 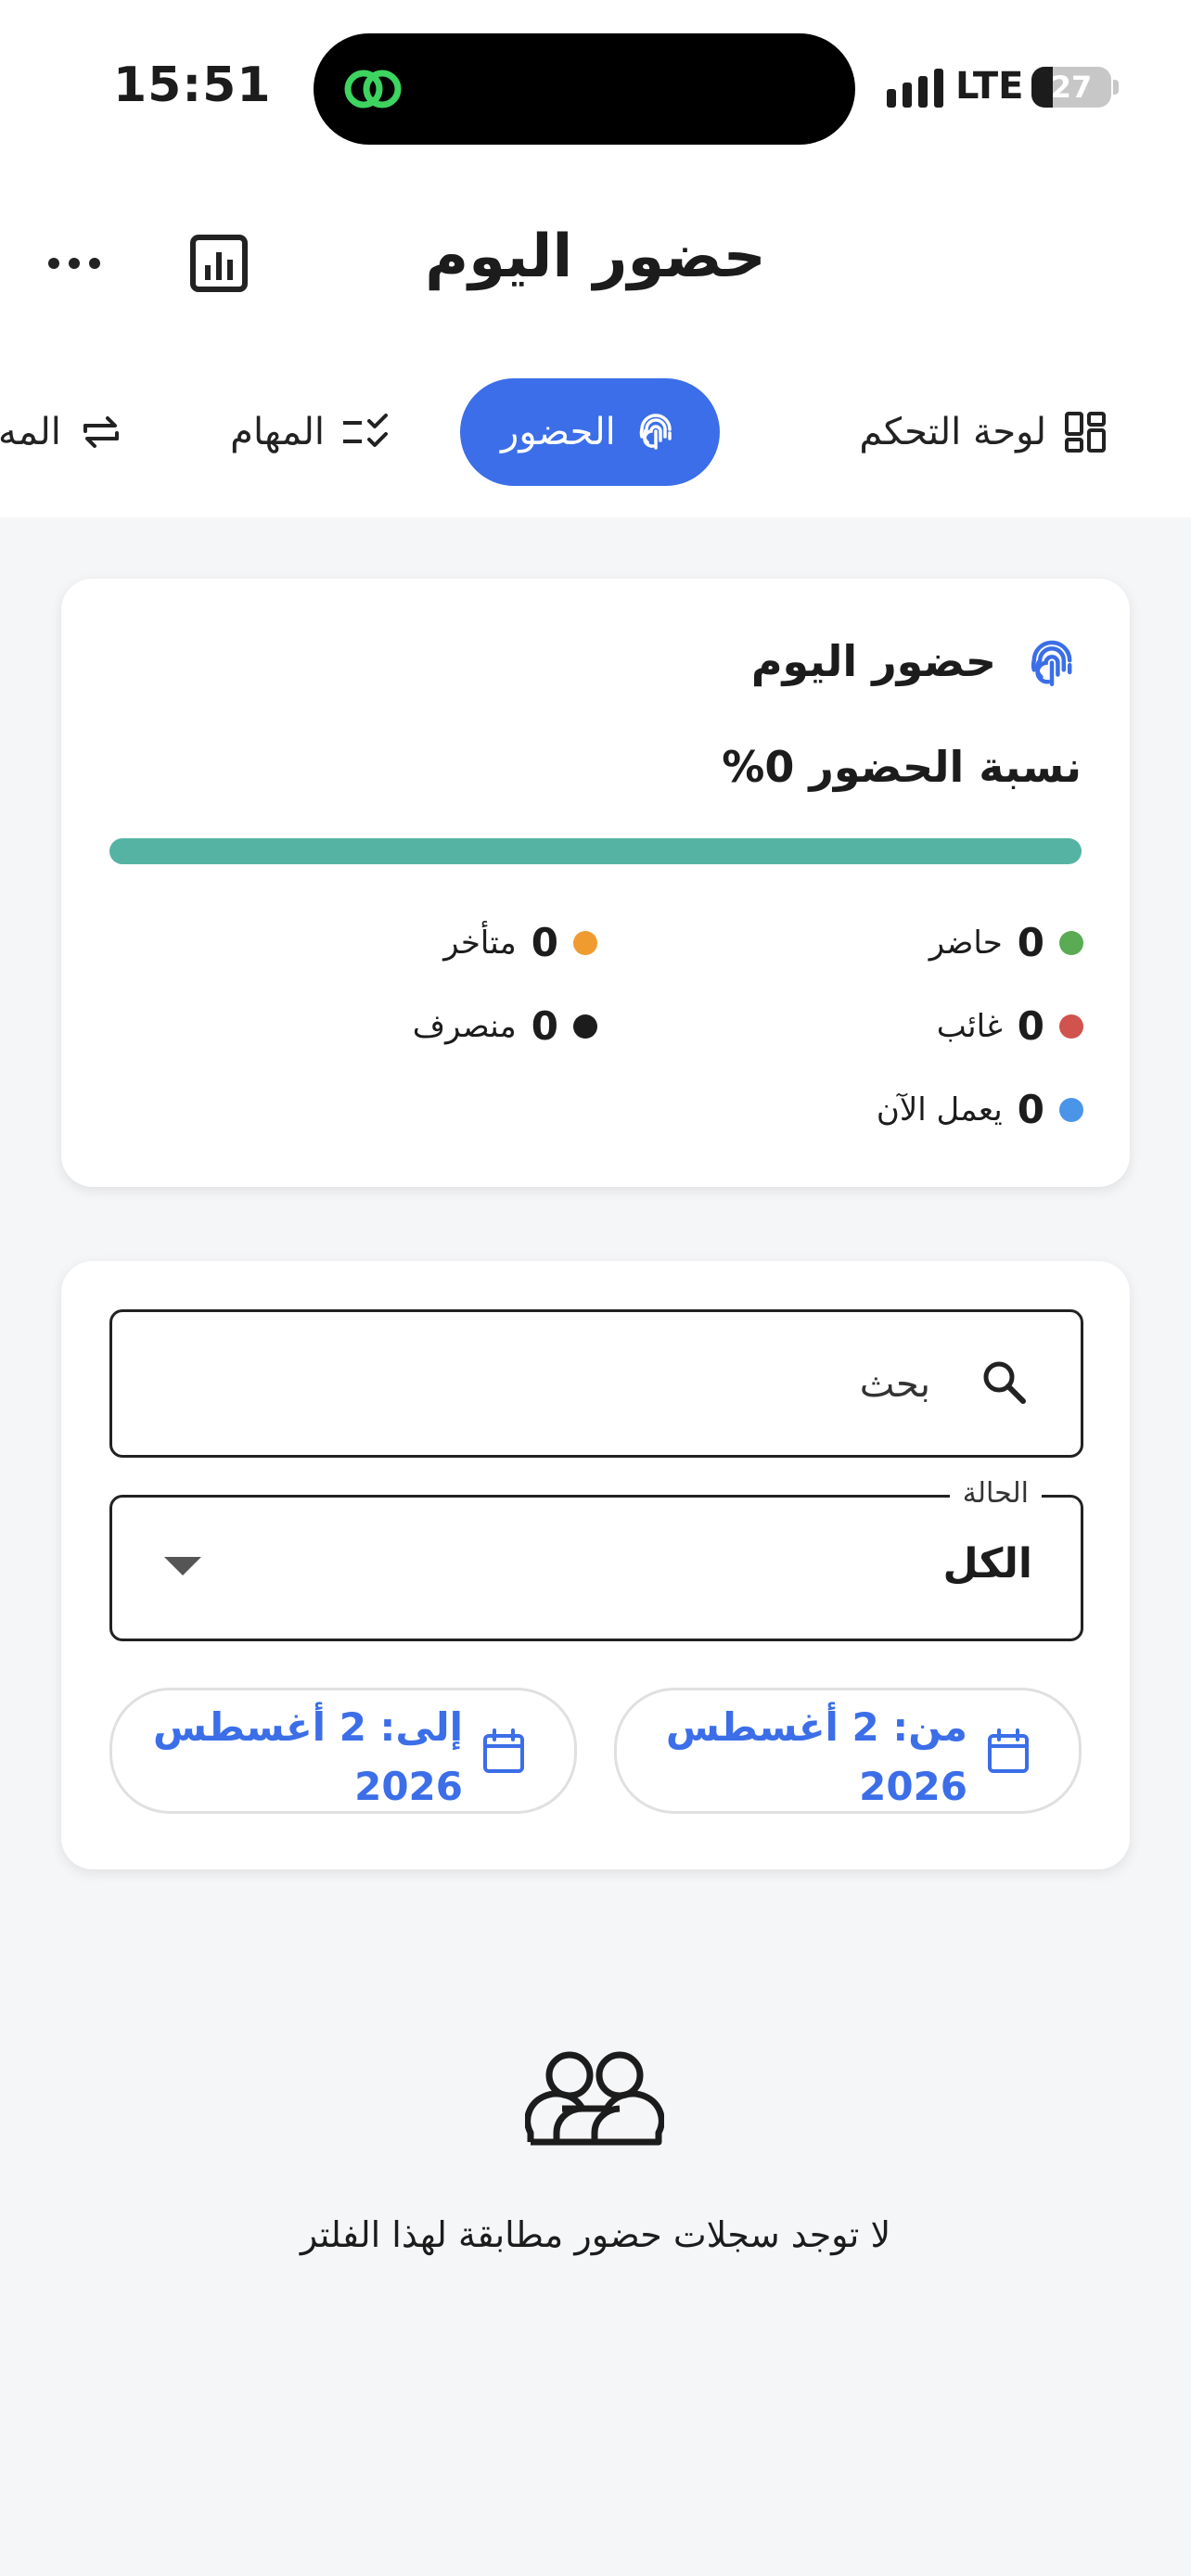 What do you see at coordinates (480, 943) in the screenshot?
I see `stat-label: متأخر` at bounding box center [480, 943].